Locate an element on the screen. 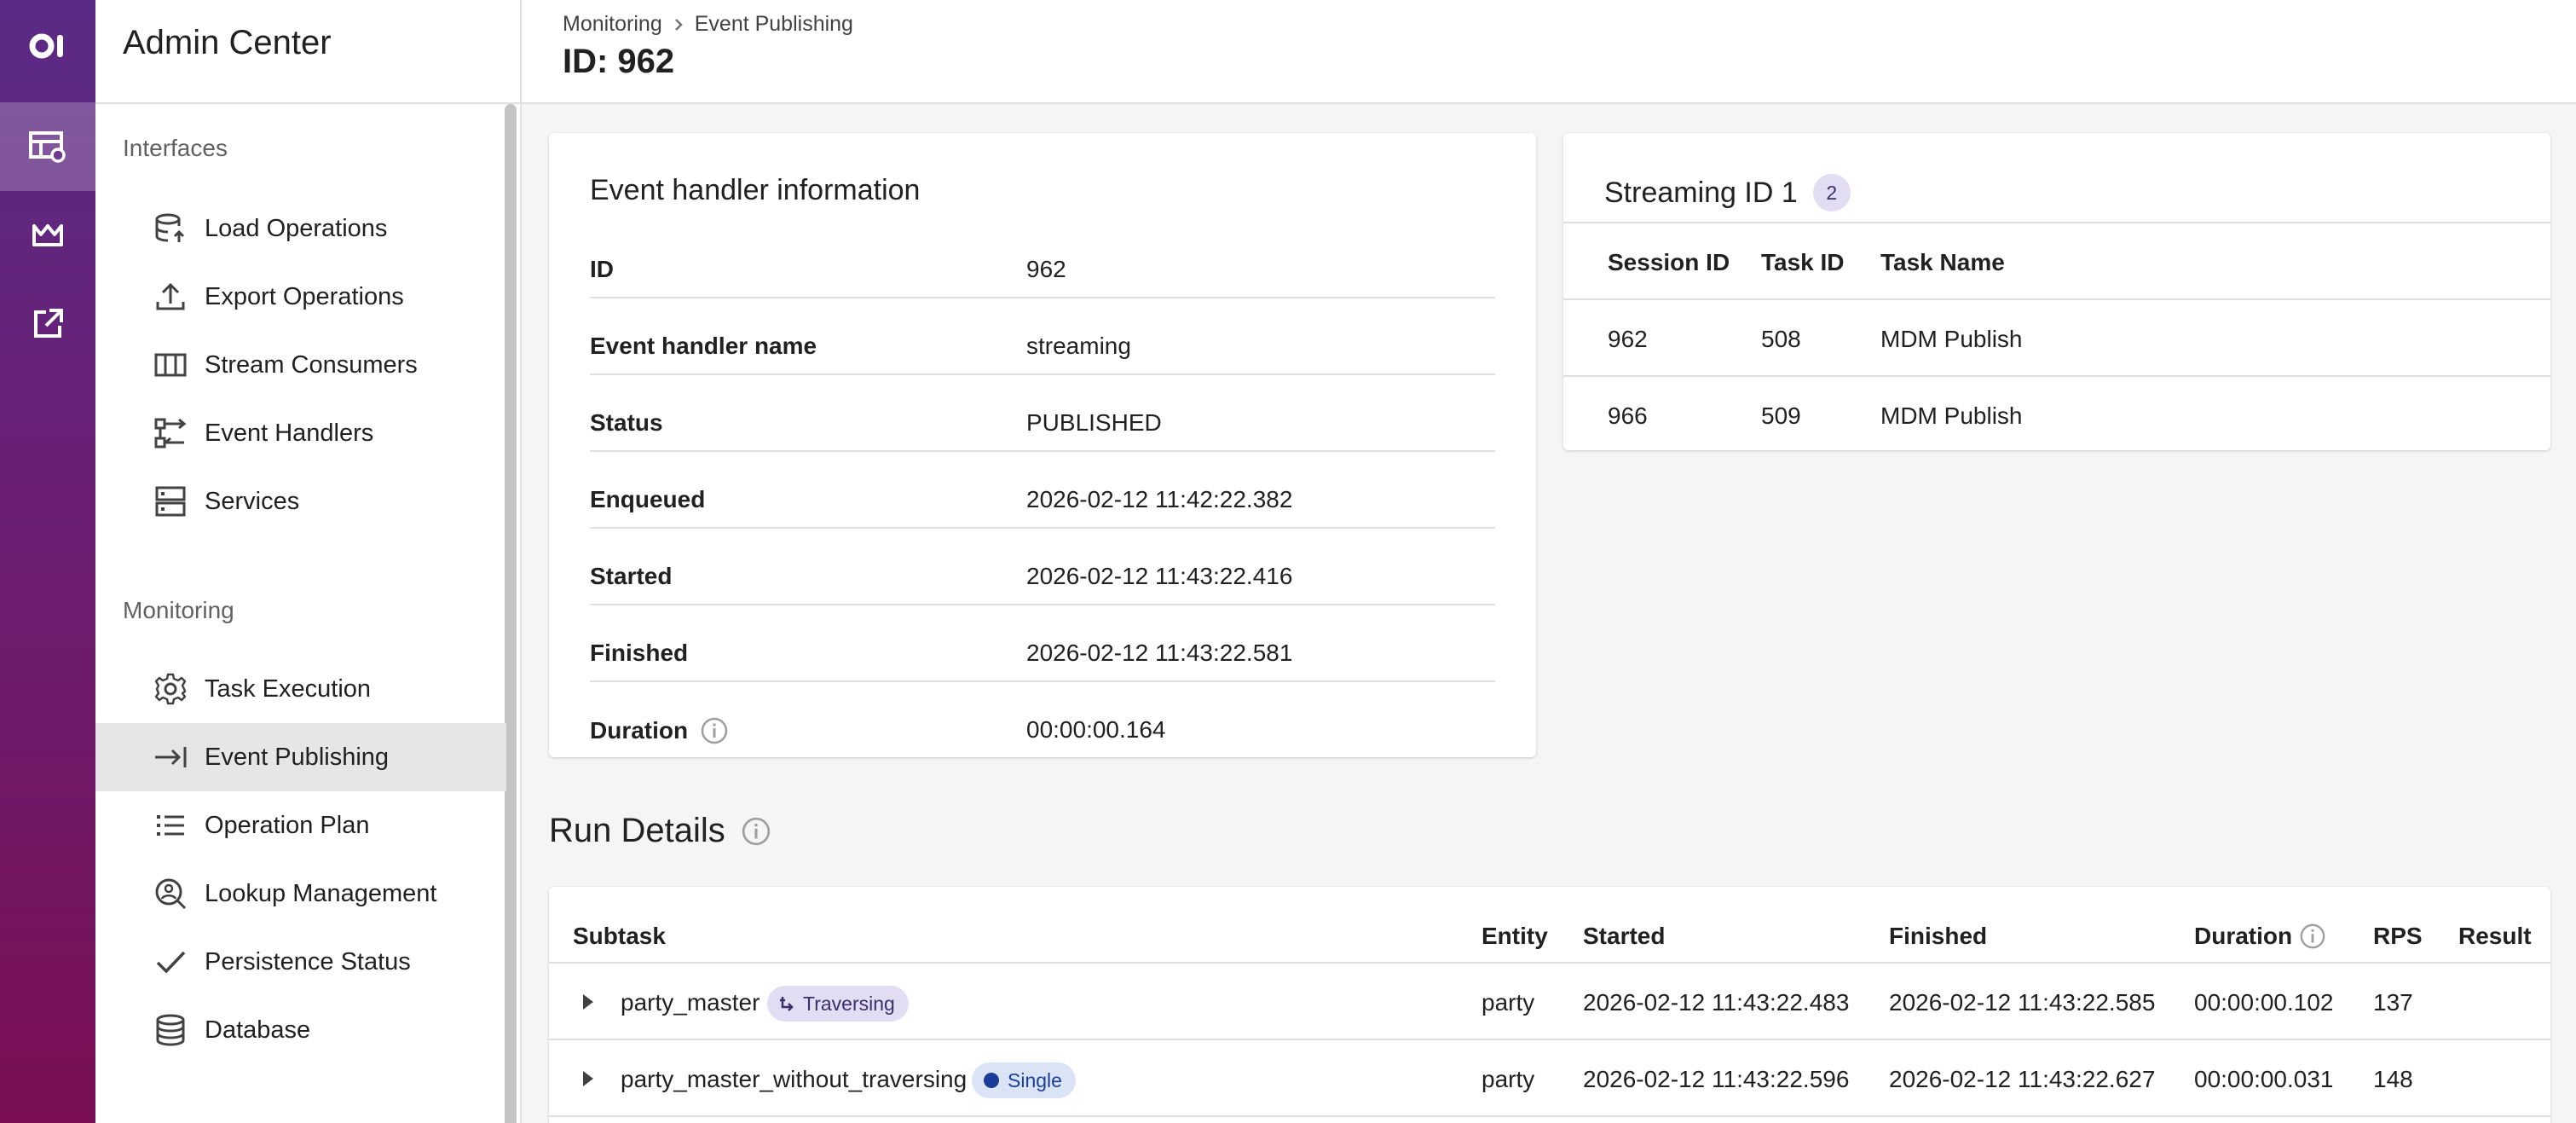  sidebar-item-label: Persistence Status is located at coordinates (308, 961).